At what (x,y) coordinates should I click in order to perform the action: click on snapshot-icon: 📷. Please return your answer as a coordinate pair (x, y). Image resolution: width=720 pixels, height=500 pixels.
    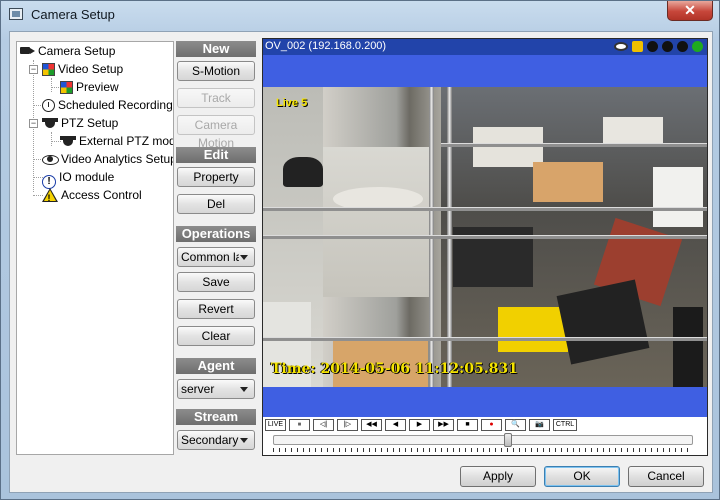
    Looking at the image, I should click on (539, 425).